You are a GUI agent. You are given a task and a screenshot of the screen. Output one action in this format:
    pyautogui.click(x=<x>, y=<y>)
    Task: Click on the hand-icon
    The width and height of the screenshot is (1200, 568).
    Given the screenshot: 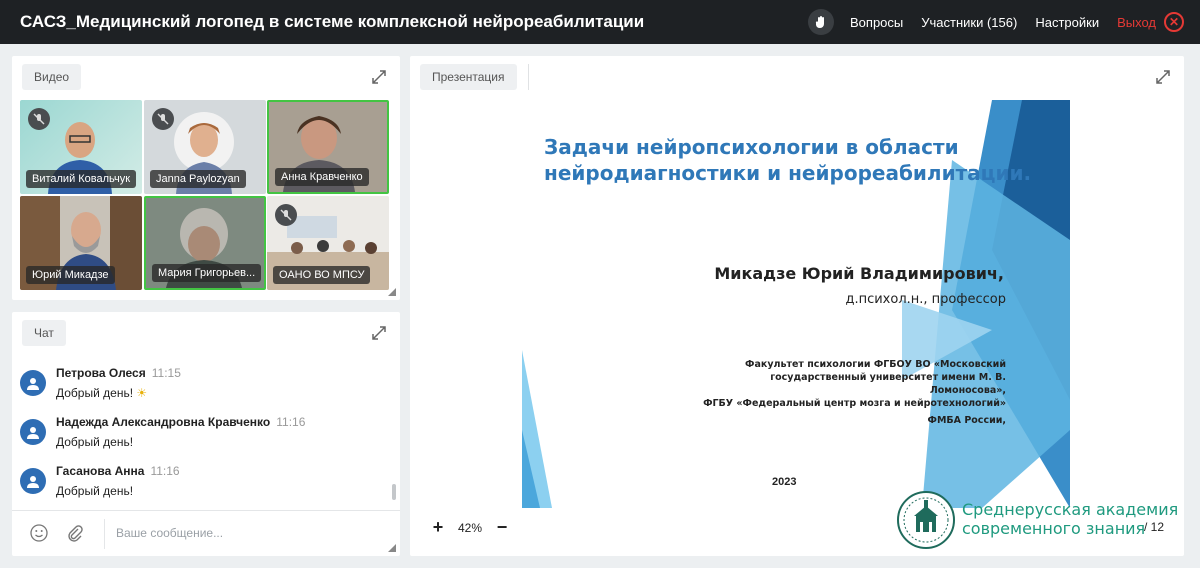 What is the action you would take?
    pyautogui.click(x=820, y=22)
    